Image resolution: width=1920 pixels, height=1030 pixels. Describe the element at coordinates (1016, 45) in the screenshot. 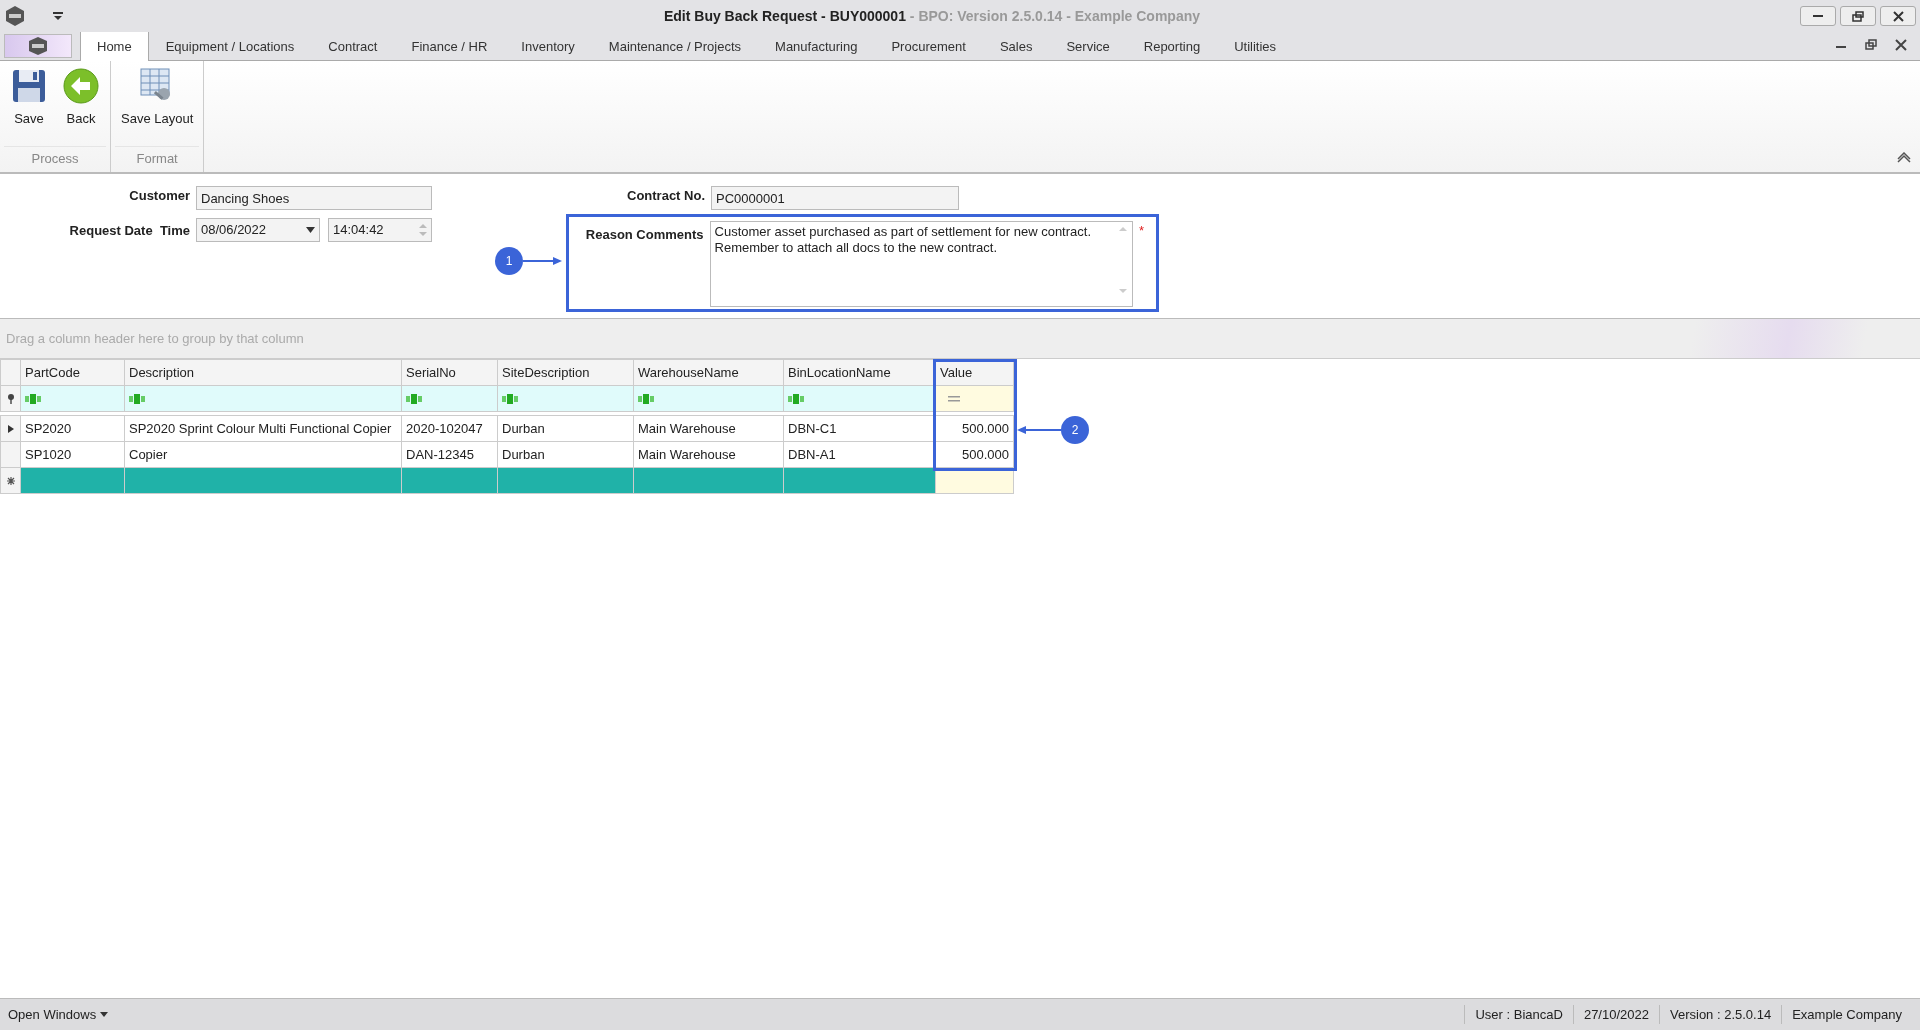

I see `ribbon-tab: Sales` at that location.